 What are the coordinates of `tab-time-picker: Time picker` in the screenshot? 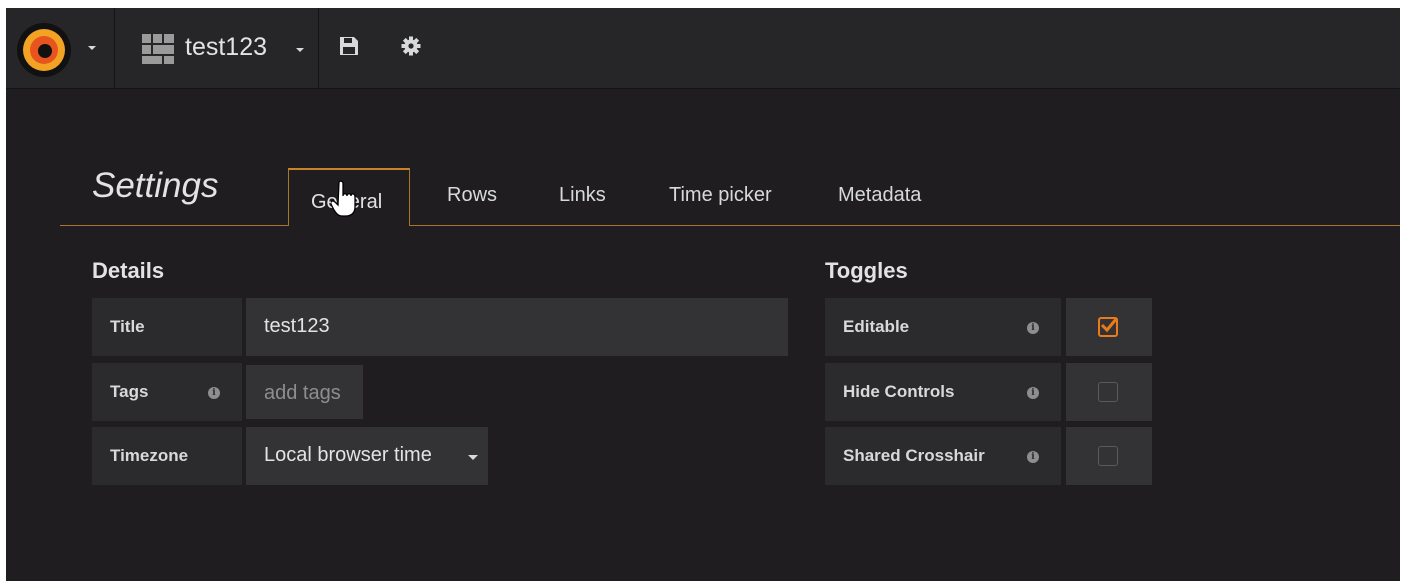 It's located at (720, 195).